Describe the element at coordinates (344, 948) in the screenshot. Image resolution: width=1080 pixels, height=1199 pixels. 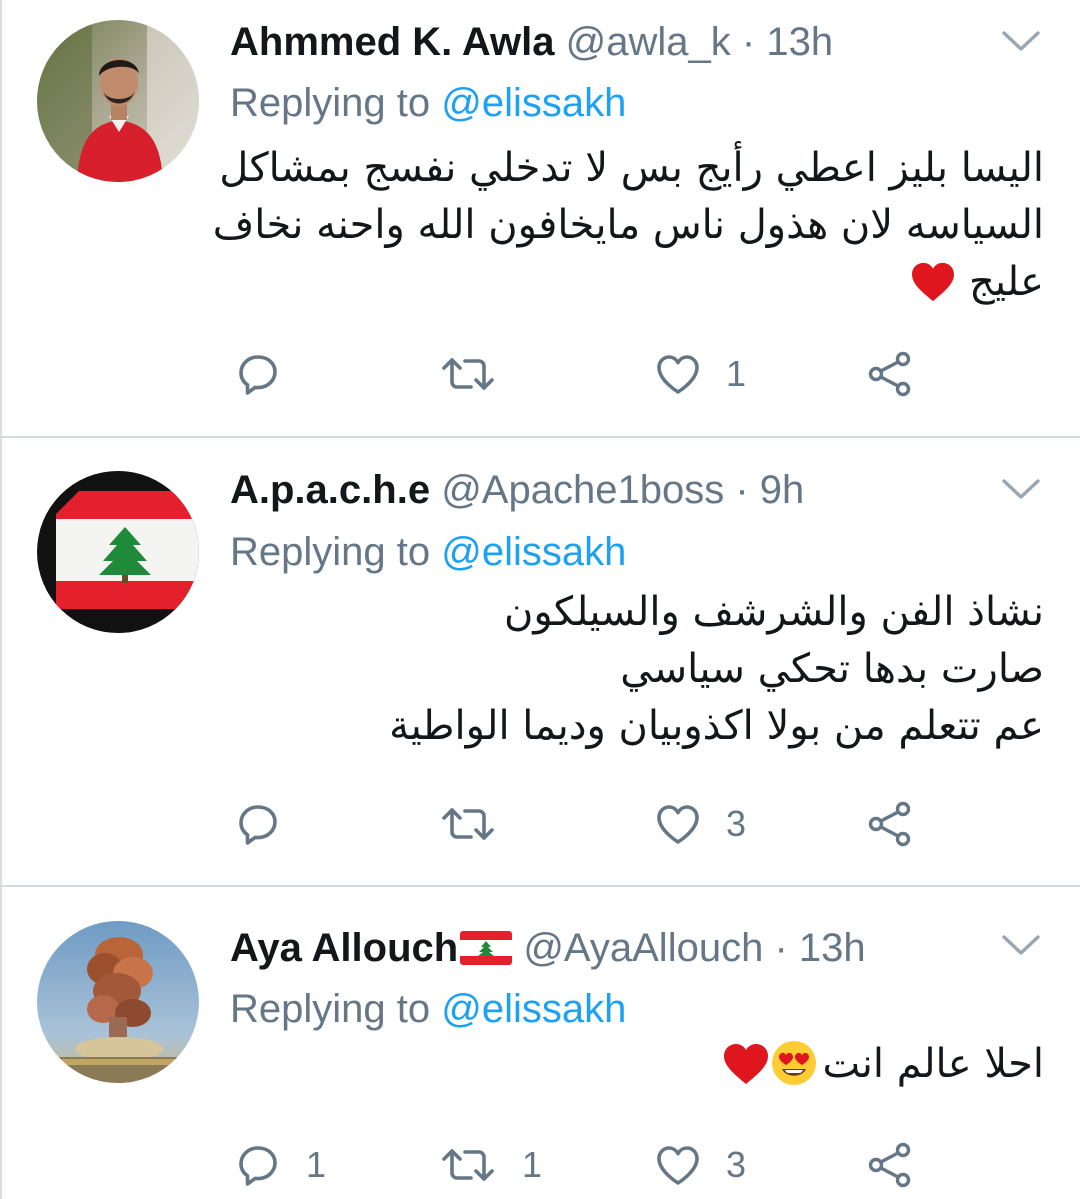
I see `display-name: Aya Allouch` at that location.